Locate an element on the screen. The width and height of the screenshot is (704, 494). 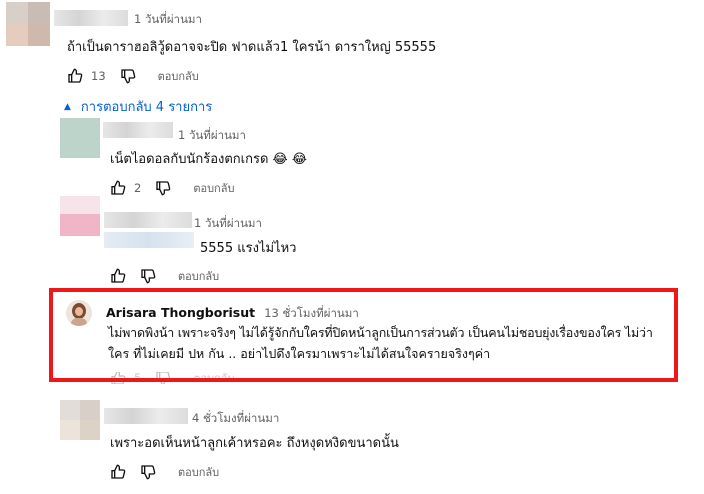
caret-up-icon: ▲ is located at coordinates (67, 106).